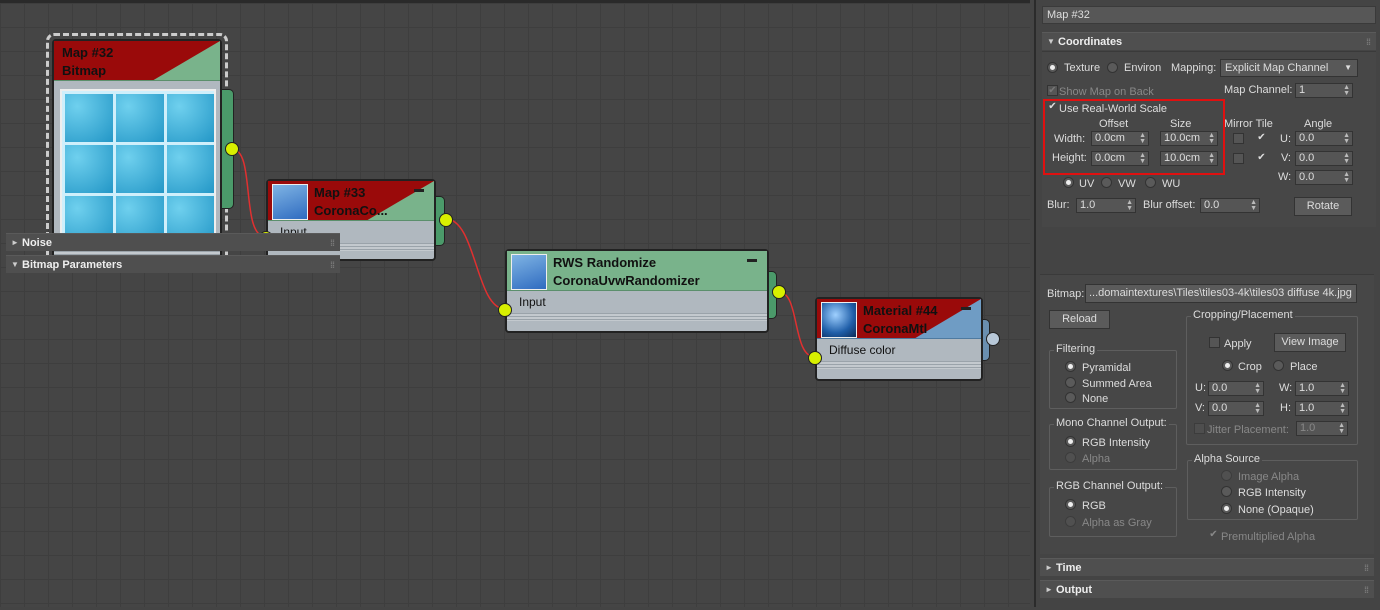  Describe the element at coordinates (1348, 67) in the screenshot. I see `chevron-down-icon: ▼` at that location.